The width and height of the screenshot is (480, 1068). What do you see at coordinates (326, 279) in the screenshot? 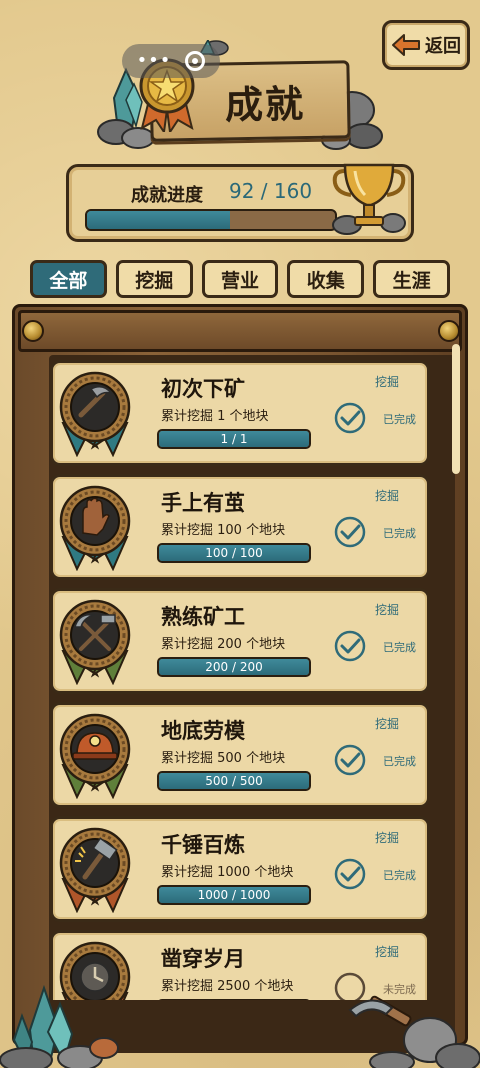
I see `tab-collect: 收集` at bounding box center [326, 279].